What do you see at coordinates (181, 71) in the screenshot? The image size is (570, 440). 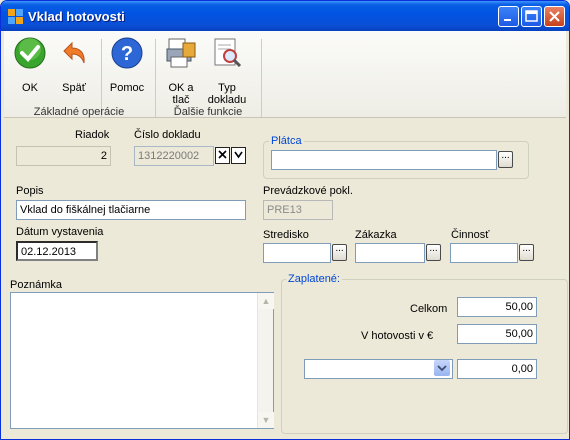 I see `ok-print-button: OK a tlač` at bounding box center [181, 71].